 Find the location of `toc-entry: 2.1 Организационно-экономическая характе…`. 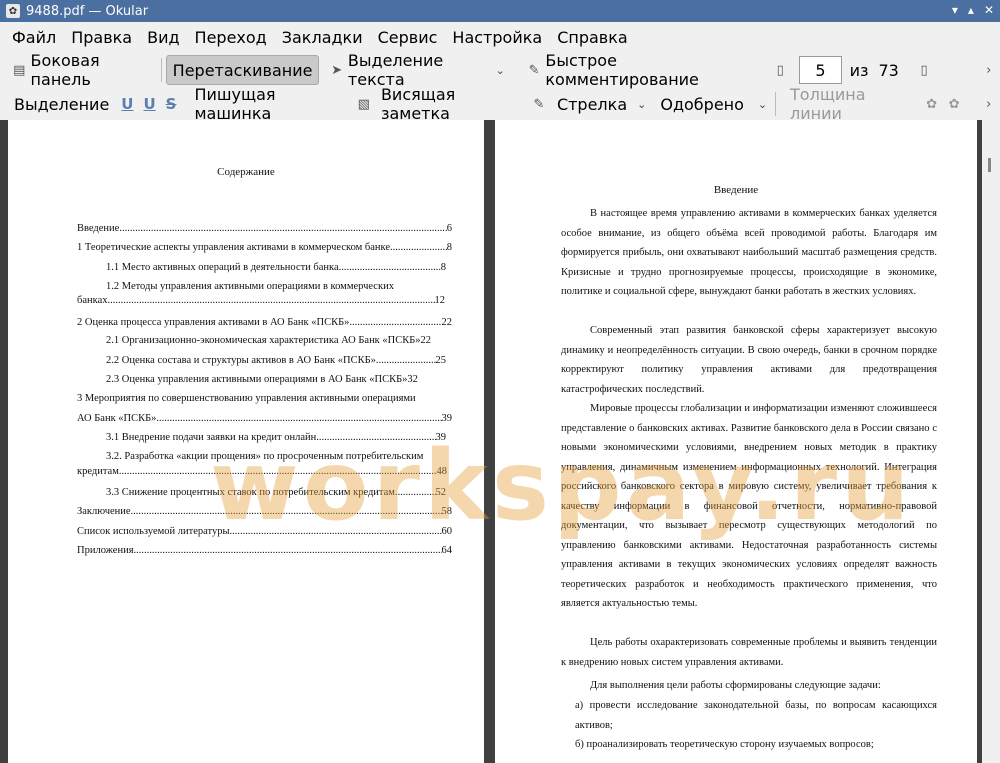

toc-entry: 2.1 Организационно-экономическая характе… is located at coordinates (283, 340).